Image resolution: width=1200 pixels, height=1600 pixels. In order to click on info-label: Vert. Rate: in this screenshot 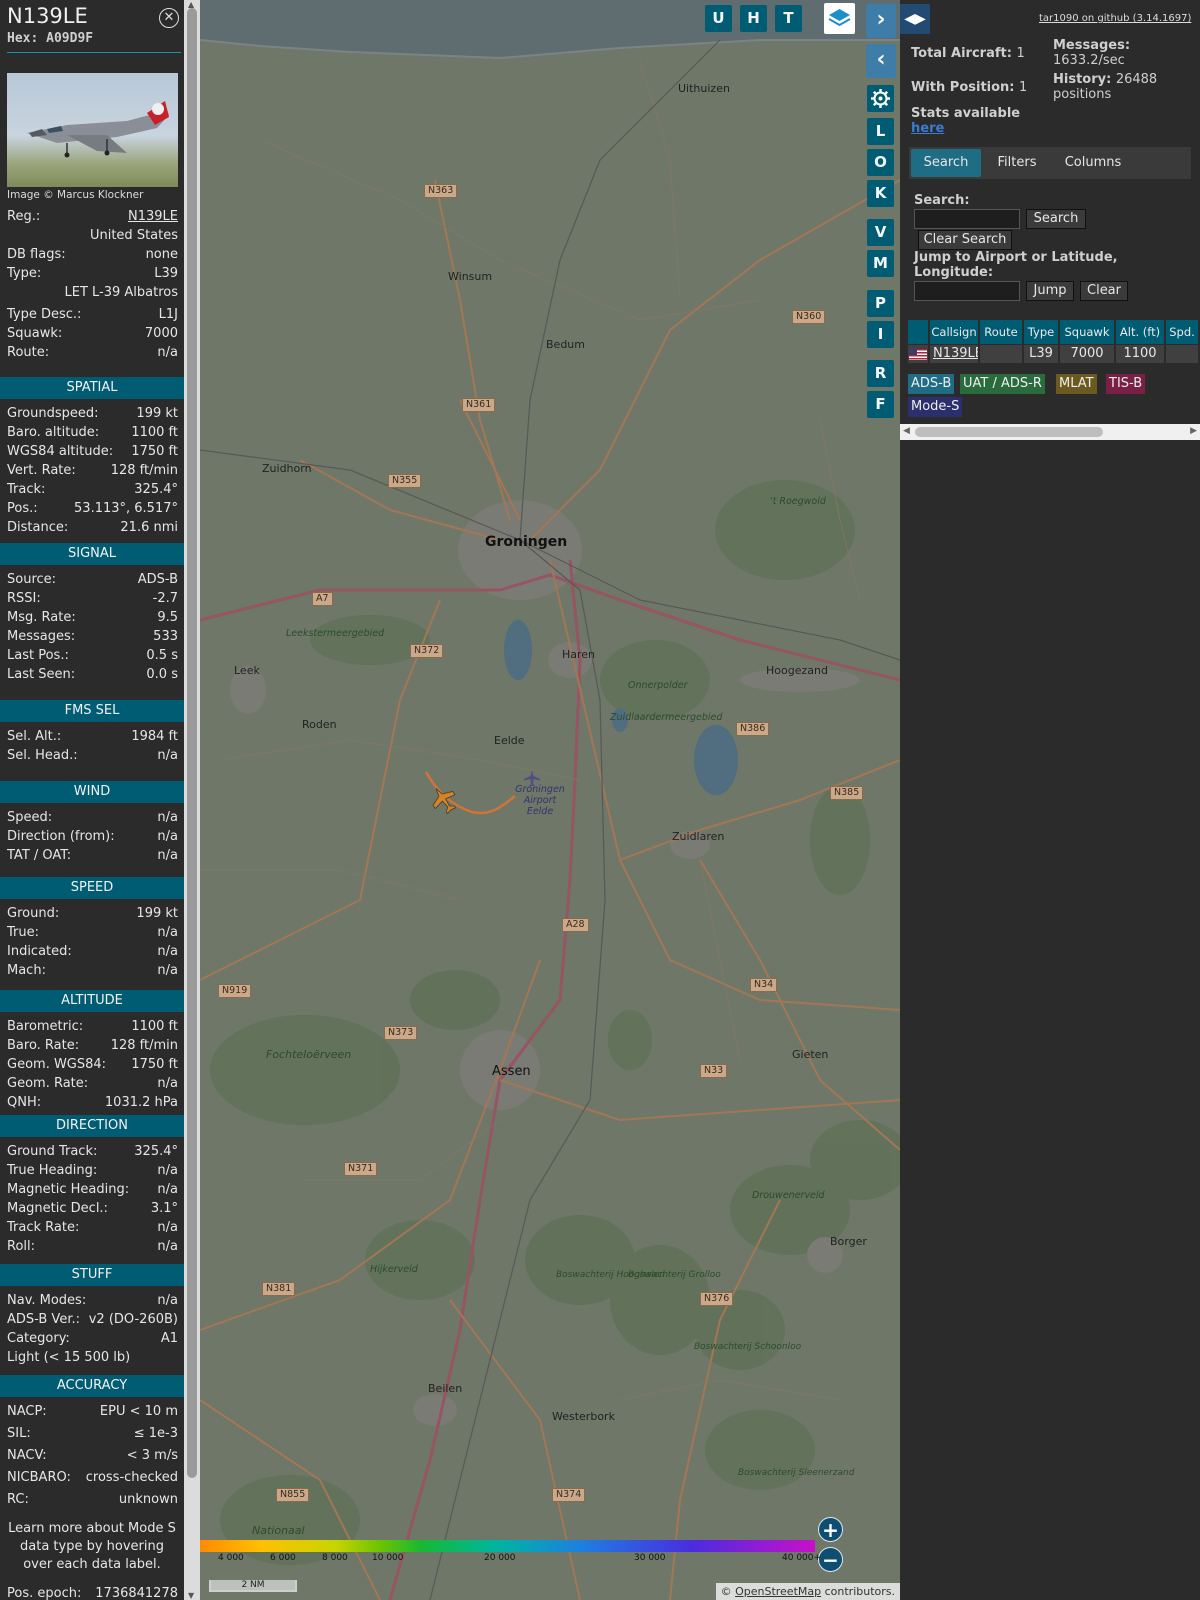, I will do `click(41, 471)`.